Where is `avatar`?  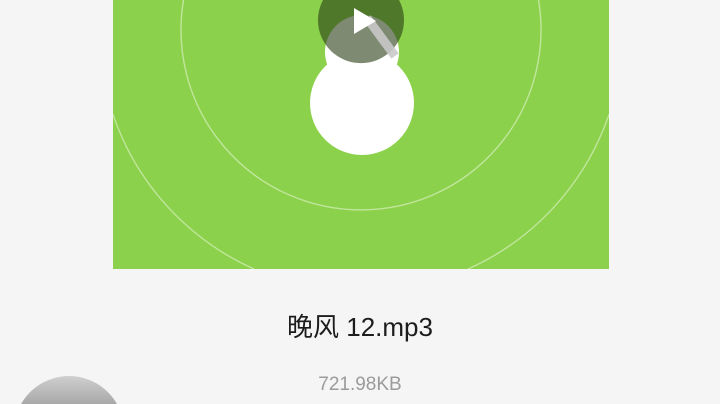
avatar is located at coordinates (65, 390).